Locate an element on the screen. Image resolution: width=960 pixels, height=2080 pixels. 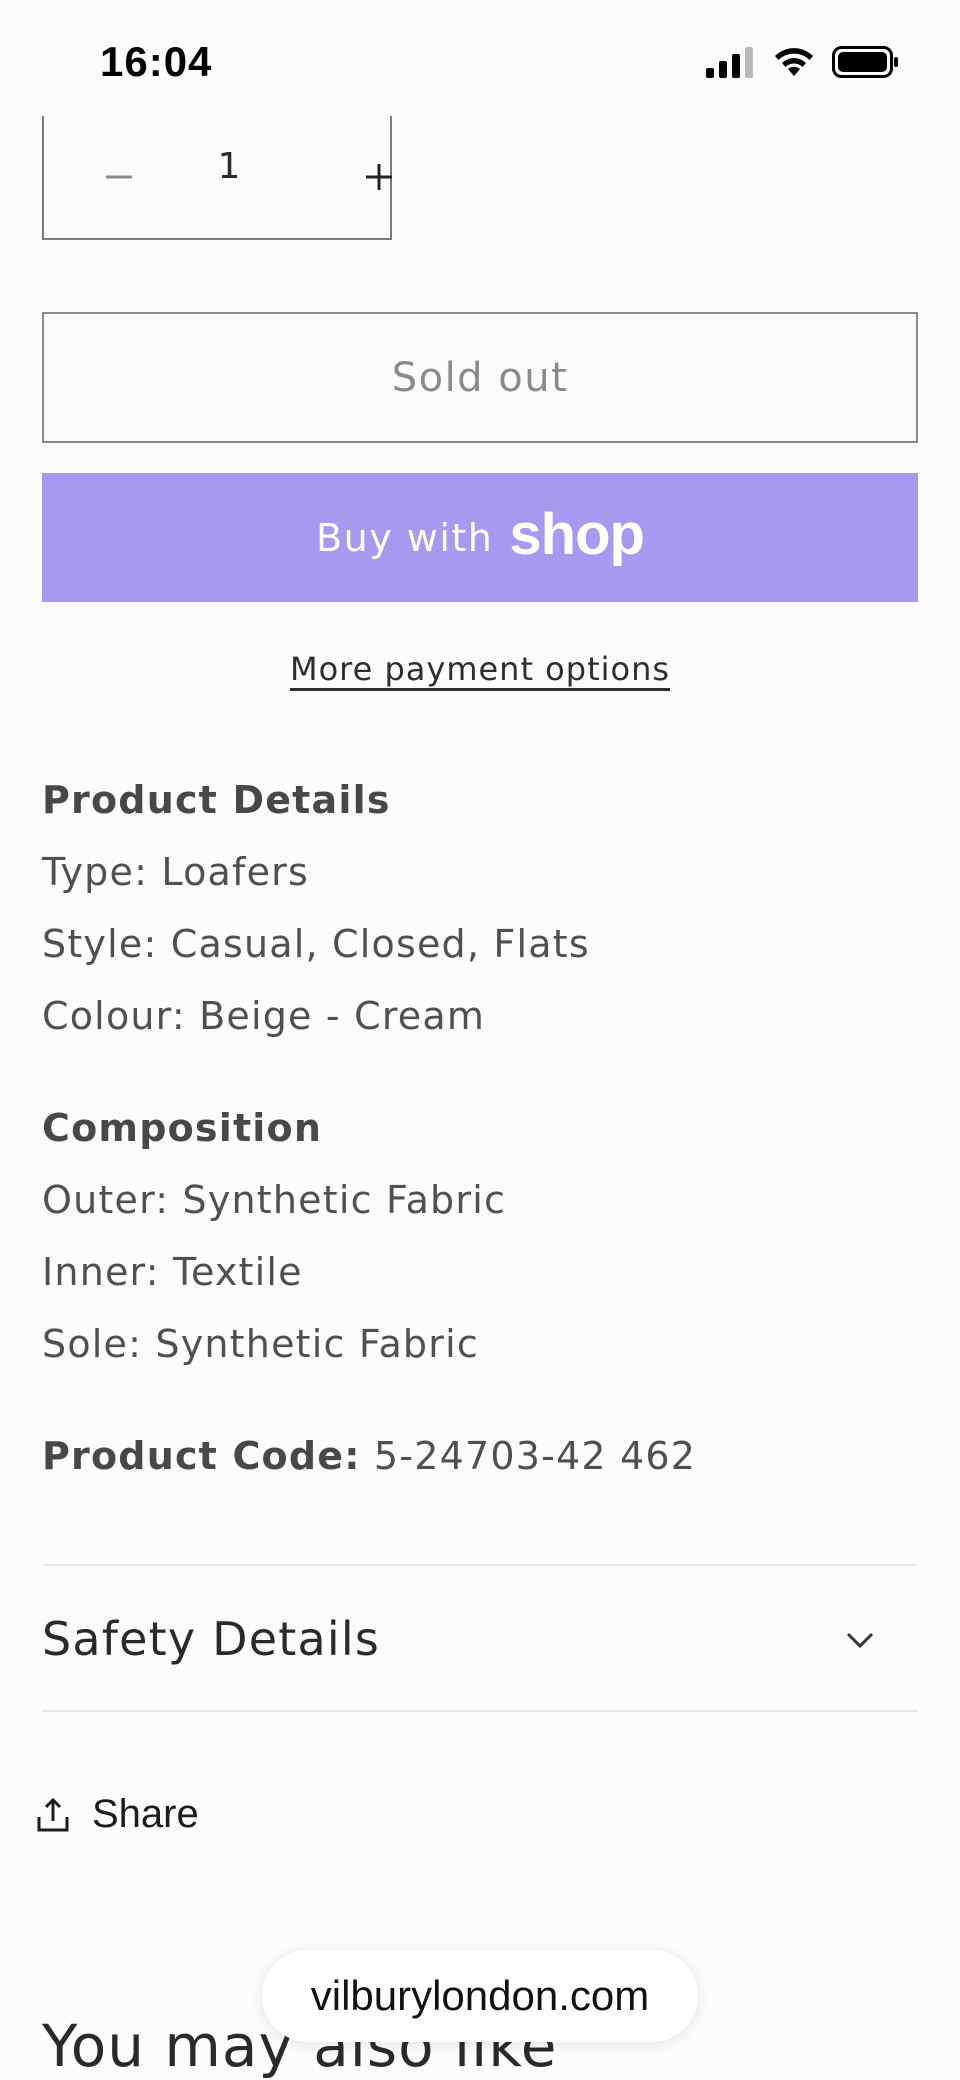
decrease-quantity-button is located at coordinates (119, 177).